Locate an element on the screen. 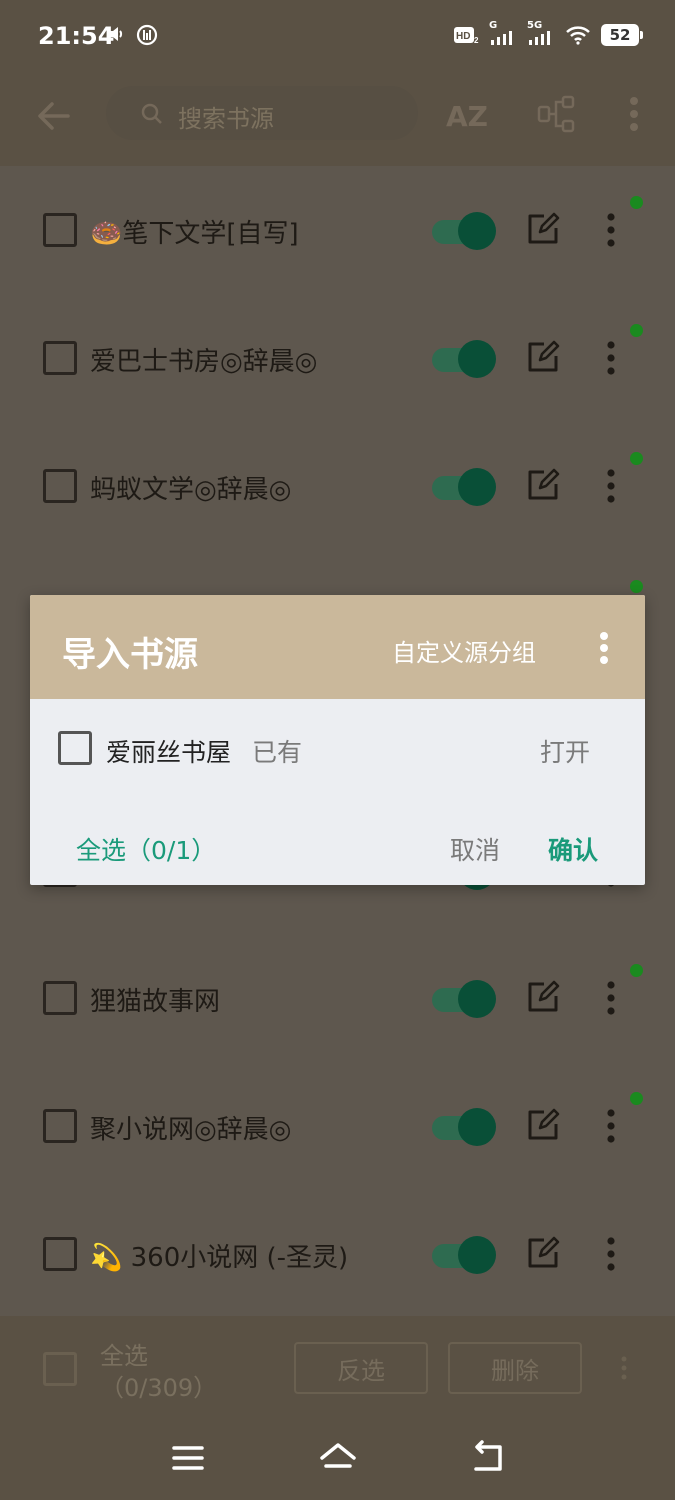 The height and width of the screenshot is (1500, 675). bottom-action-bar: 全选 （0/309） 反选 删除 is located at coordinates (337, 1368).